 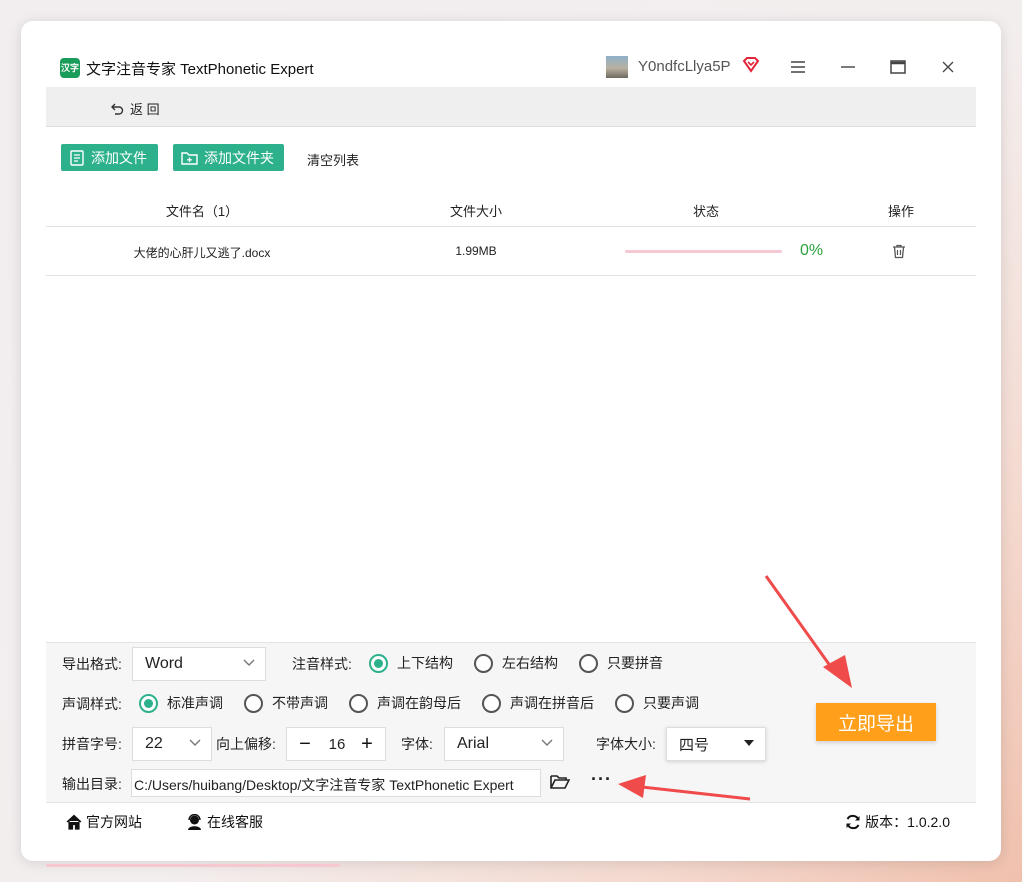 What do you see at coordinates (504, 744) in the screenshot?
I see `font-select: Arial` at bounding box center [504, 744].